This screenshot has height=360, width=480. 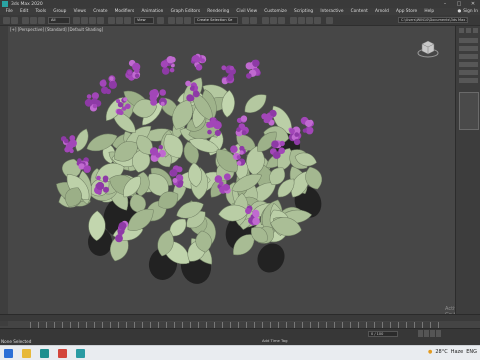 What do you see at coordinates (430, 352) in the screenshot?
I see `weather-icon: ●` at bounding box center [430, 352].